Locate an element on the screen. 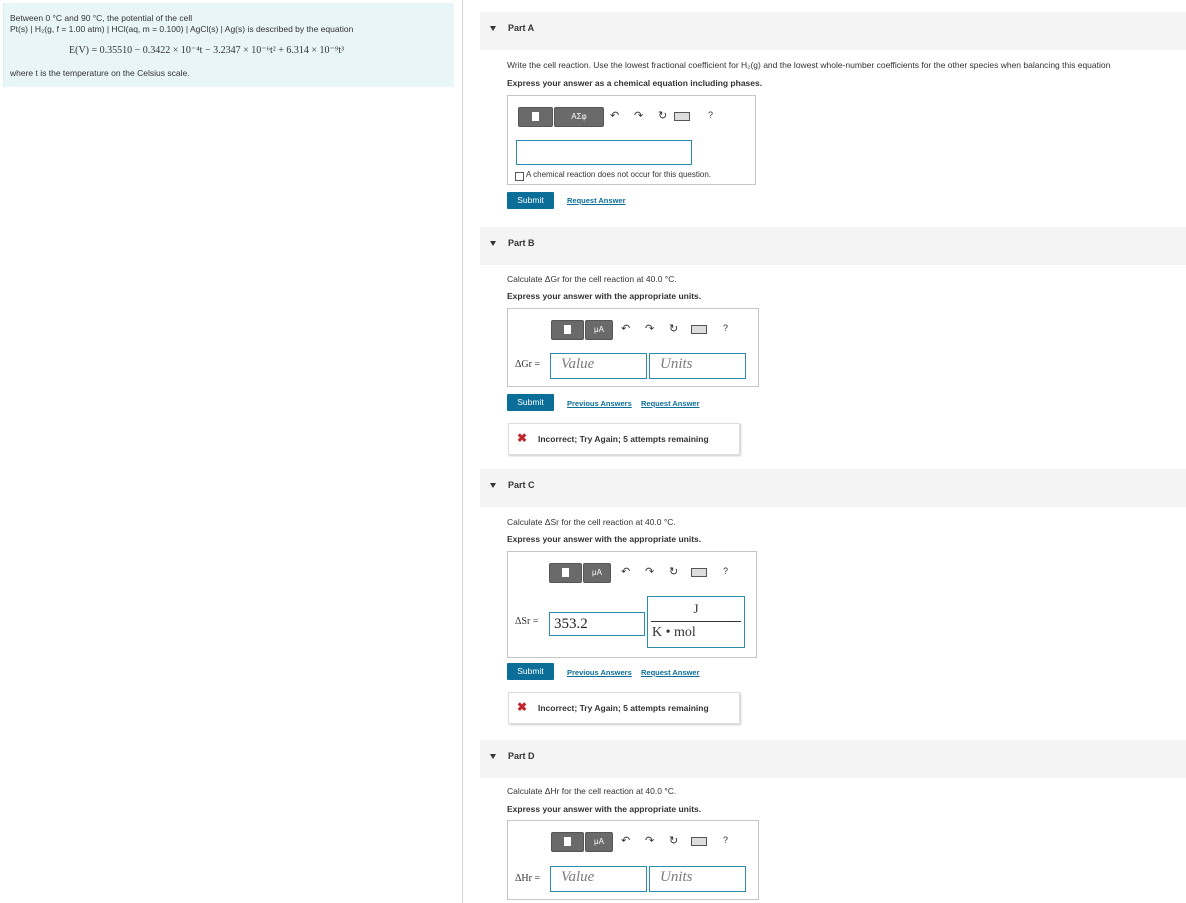 The image size is (1186, 903). part-b-request-answer-link: Request Answer is located at coordinates (670, 403).